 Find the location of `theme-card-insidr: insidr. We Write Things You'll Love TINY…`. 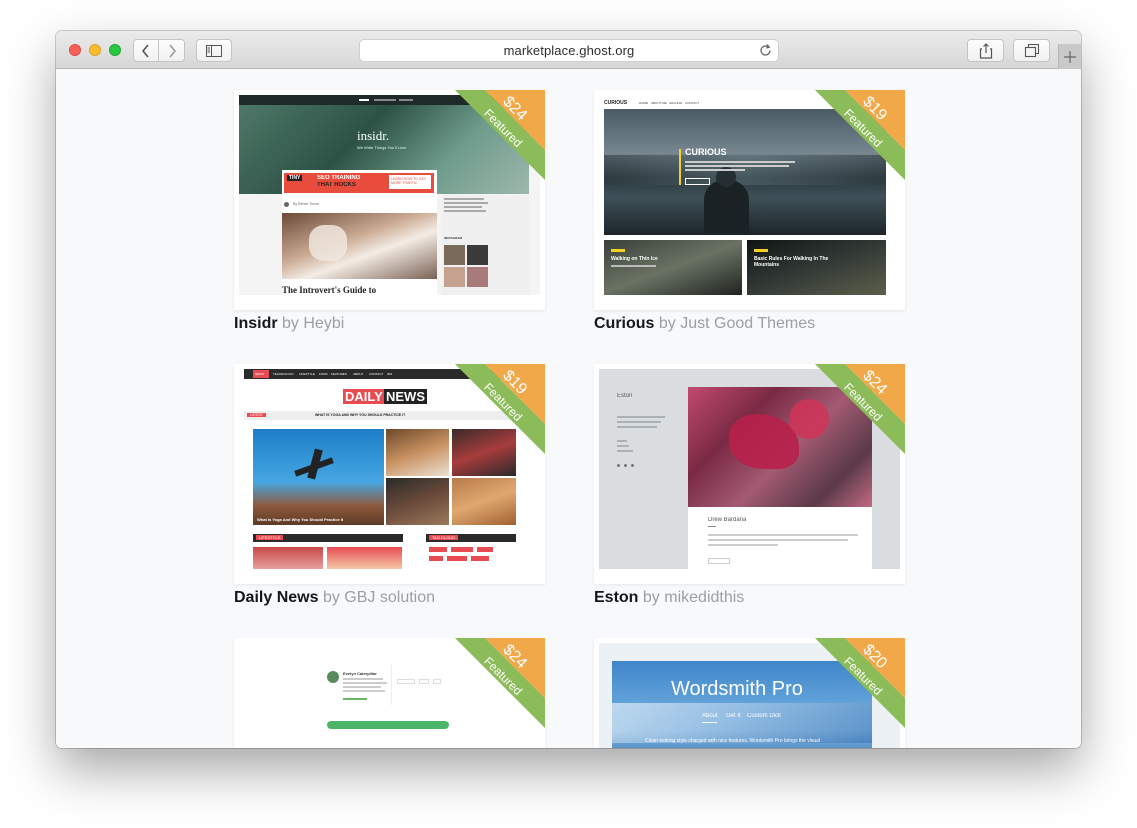

theme-card-insidr: insidr. We Write Things You'll Love TINY… is located at coordinates (389, 200).